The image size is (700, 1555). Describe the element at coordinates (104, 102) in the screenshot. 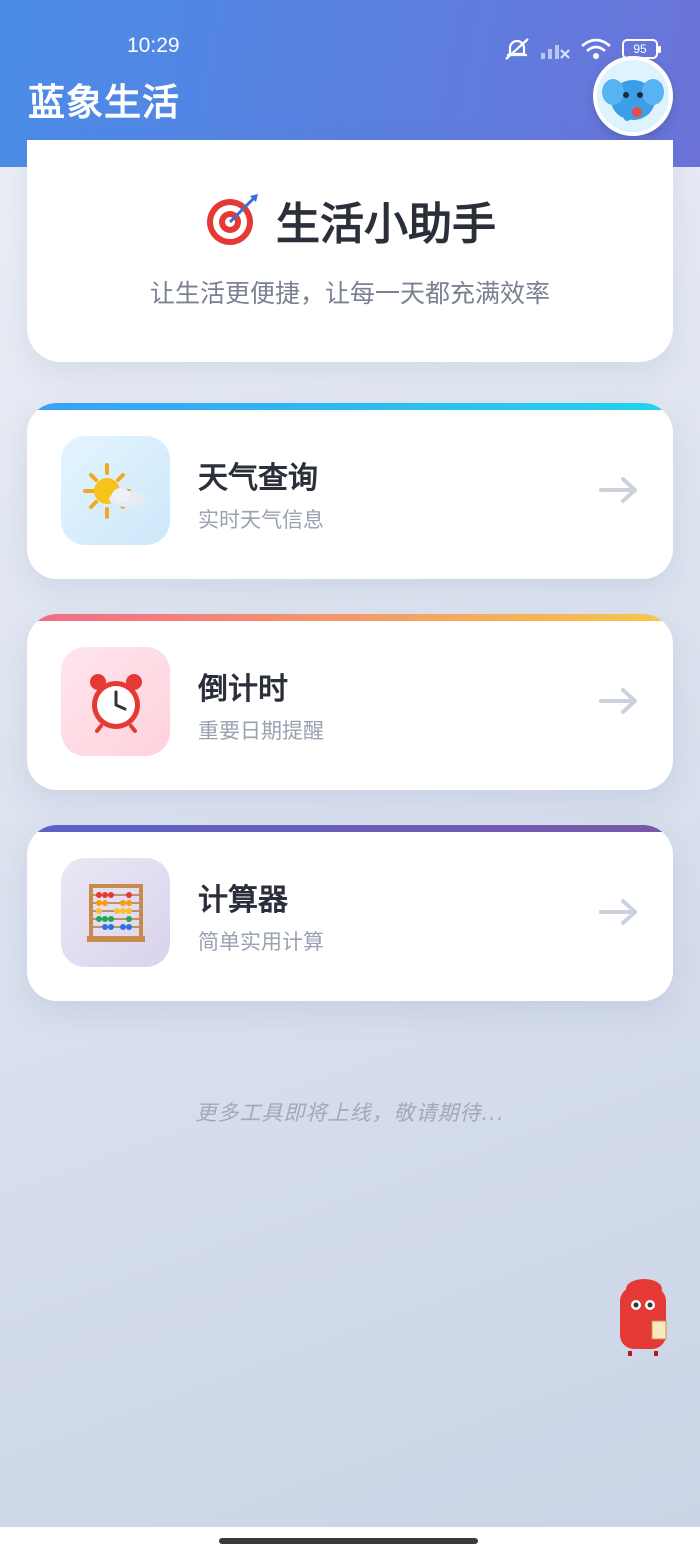

I see `app-title: 蓝象生活` at that location.